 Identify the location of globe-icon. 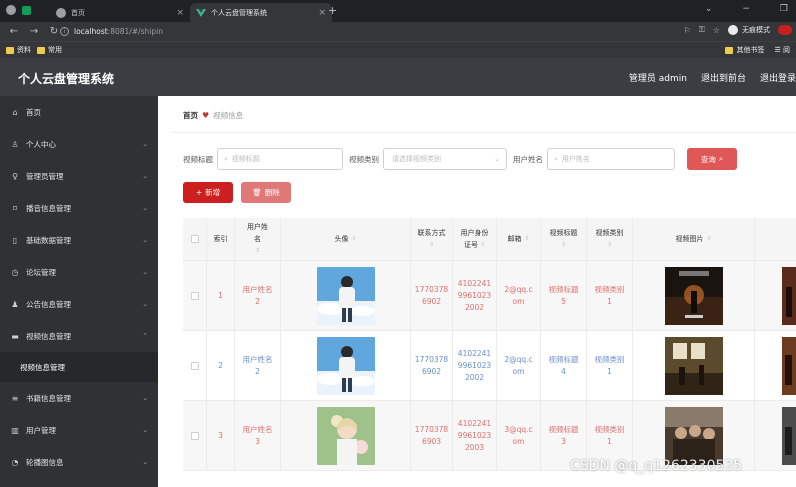
(61, 12).